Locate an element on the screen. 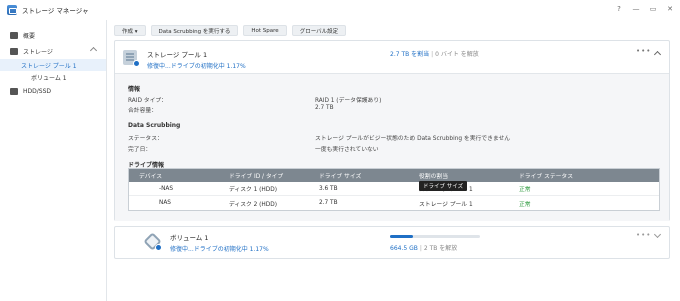 The image size is (680, 301). minimize-icon: — is located at coordinates (636, 9).